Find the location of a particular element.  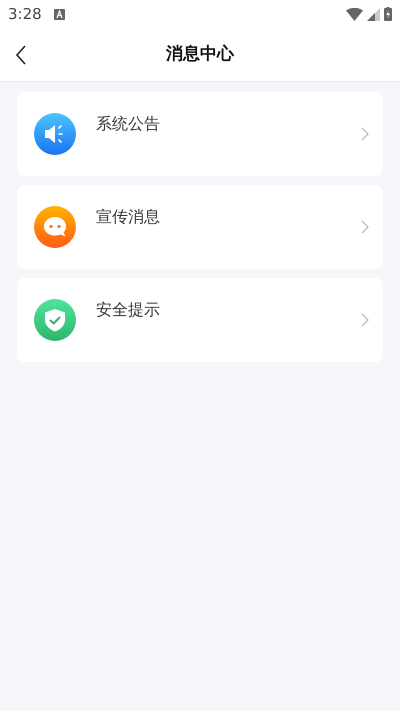

category-title: 安全提示 is located at coordinates (128, 310).